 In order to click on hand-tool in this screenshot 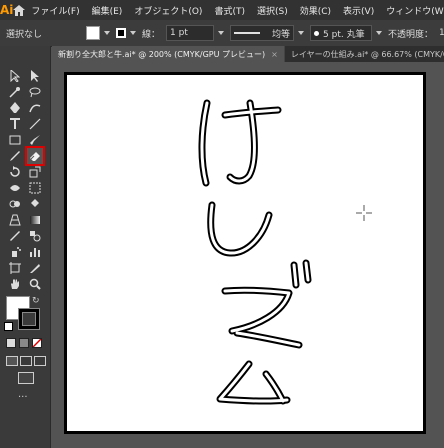, I will do `click(15, 284)`.